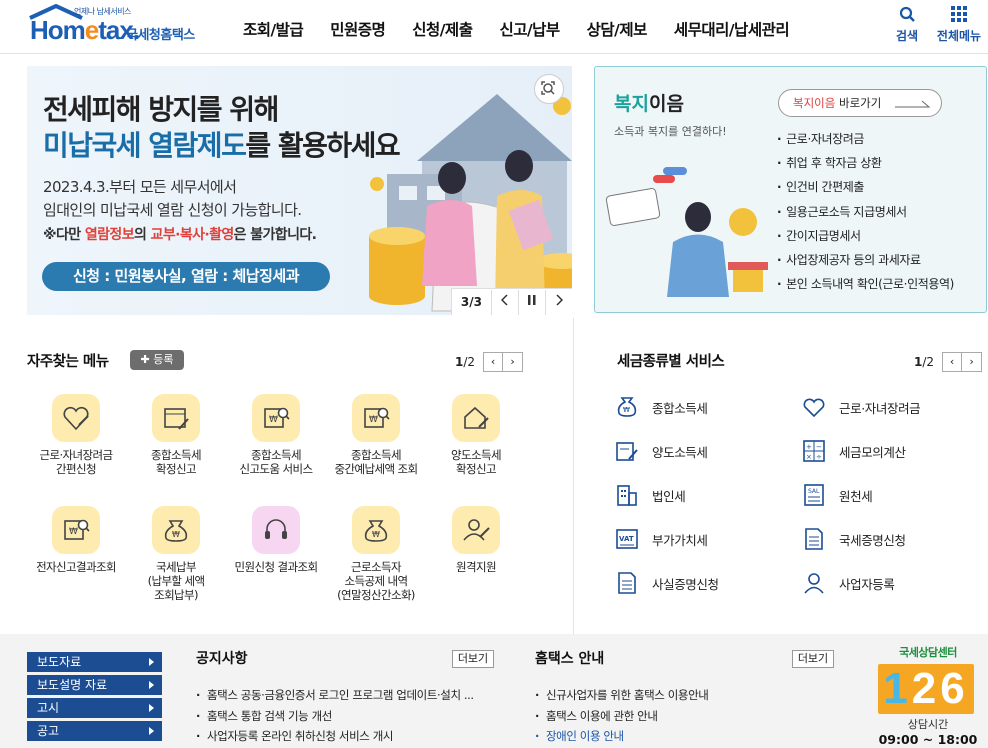  I want to click on welfare-title: 복지이음, so click(649, 104).